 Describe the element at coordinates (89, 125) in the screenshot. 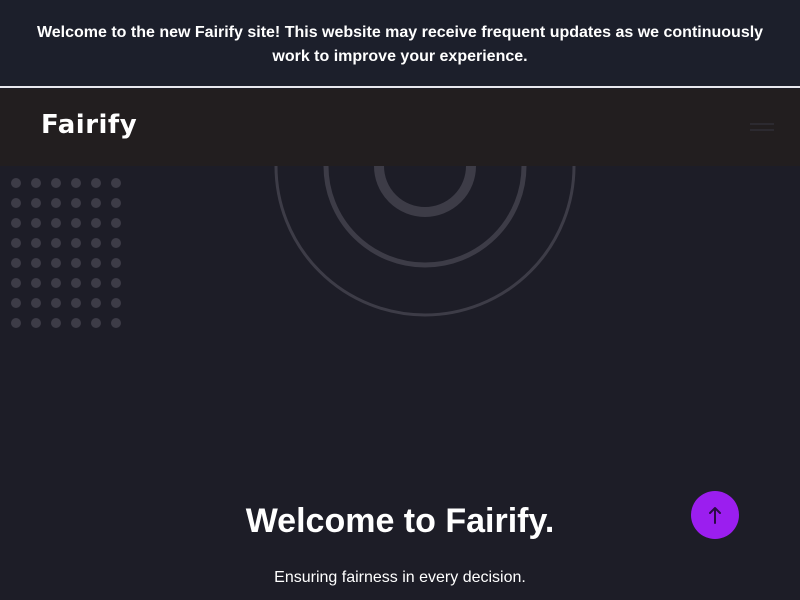

I see `logo: Fairify` at that location.